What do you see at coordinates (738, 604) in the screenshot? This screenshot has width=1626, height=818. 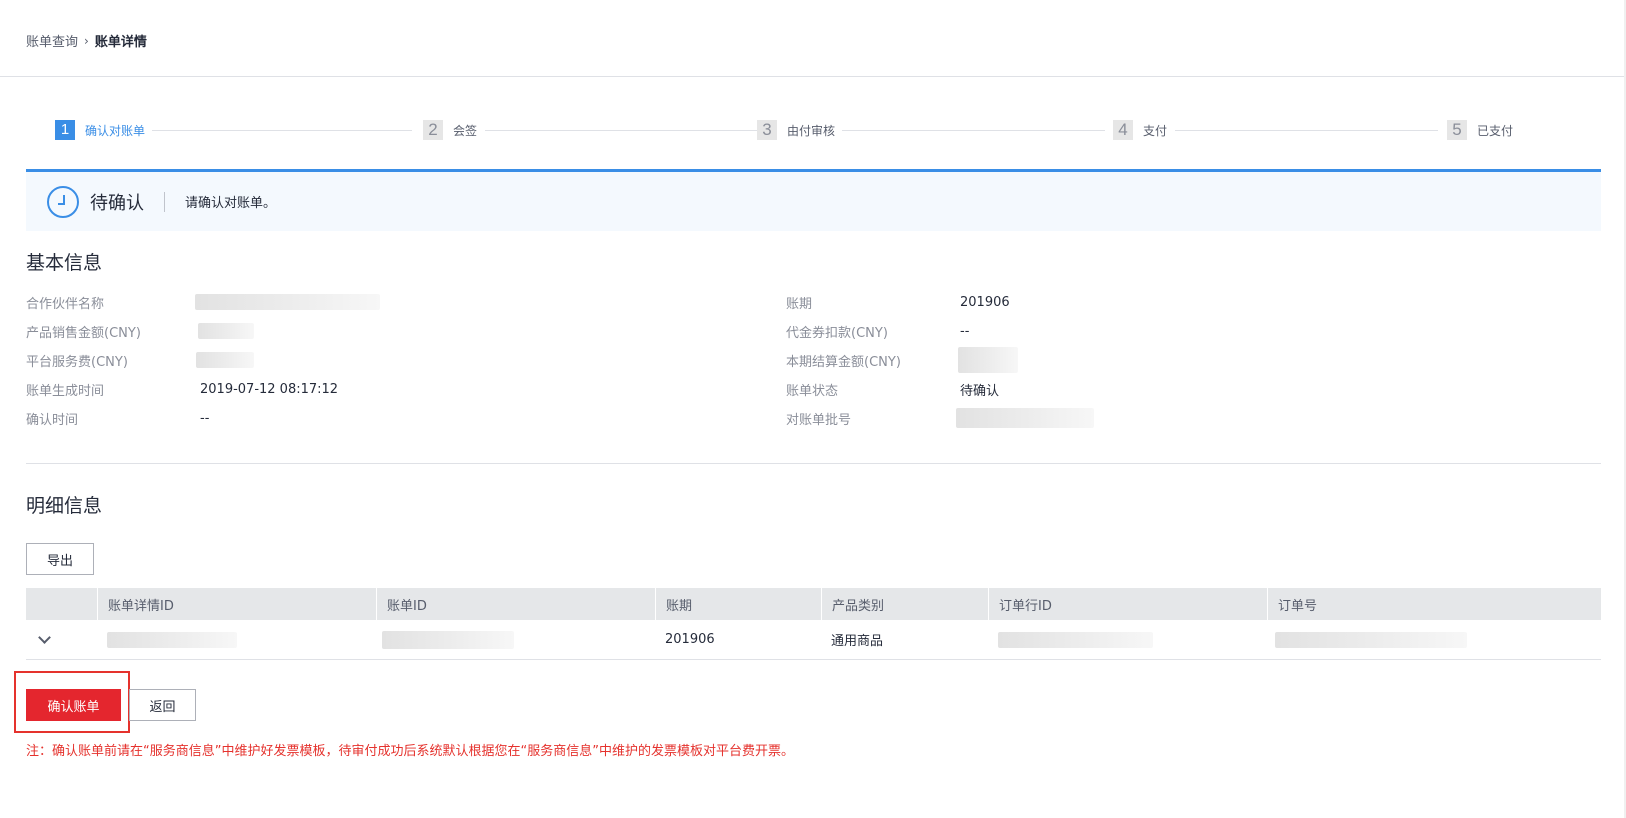 I see `table-header-cell: 账期` at bounding box center [738, 604].